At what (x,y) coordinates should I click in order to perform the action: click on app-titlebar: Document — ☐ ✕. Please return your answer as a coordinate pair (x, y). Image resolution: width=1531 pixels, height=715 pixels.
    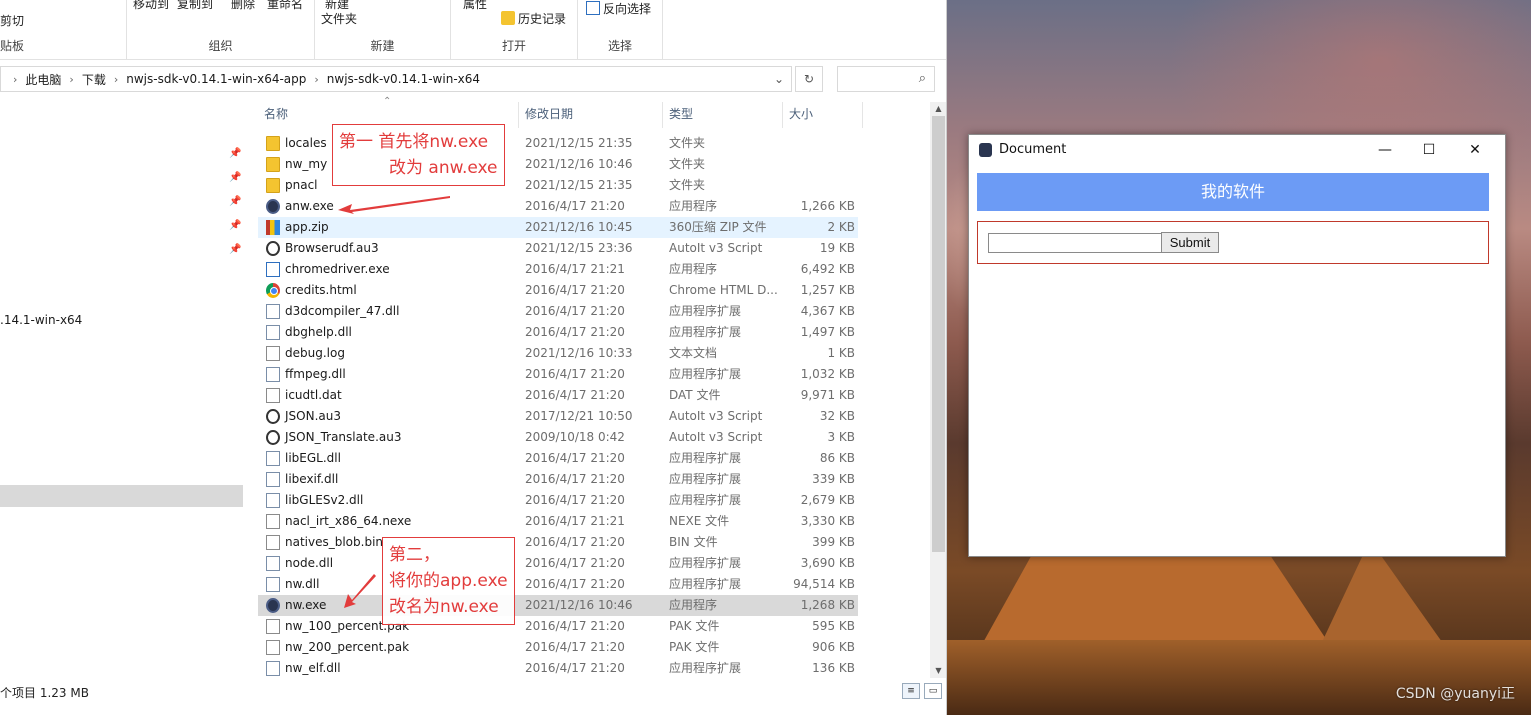
    Looking at the image, I should click on (1237, 150).